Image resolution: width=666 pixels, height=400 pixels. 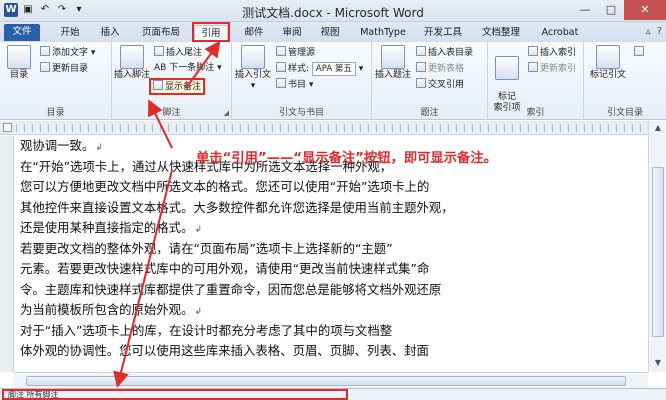 What do you see at coordinates (55, 113) in the screenshot?
I see `group-label-toc: 目录` at bounding box center [55, 113].